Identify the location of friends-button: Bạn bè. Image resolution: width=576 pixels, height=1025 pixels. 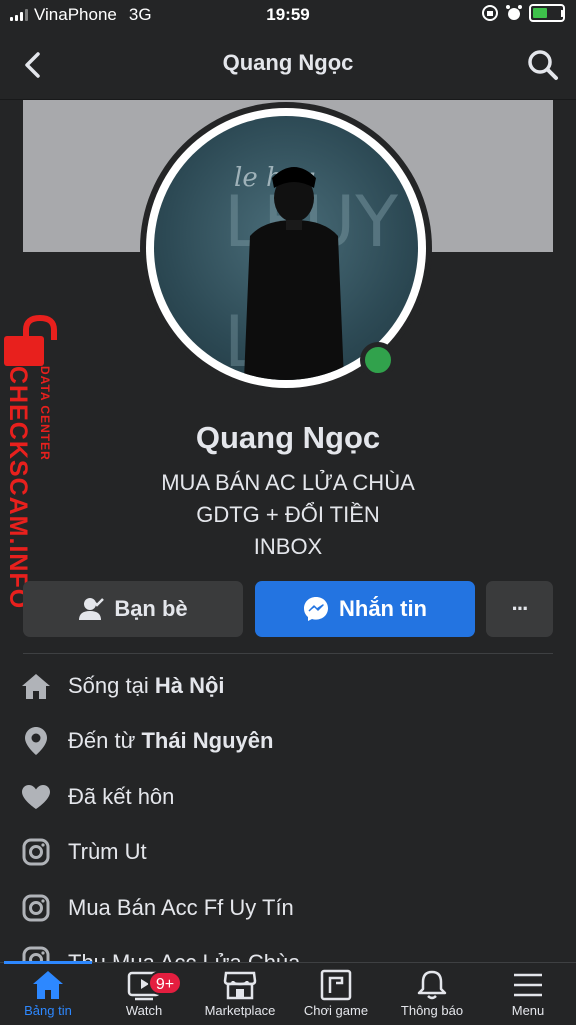
(133, 609).